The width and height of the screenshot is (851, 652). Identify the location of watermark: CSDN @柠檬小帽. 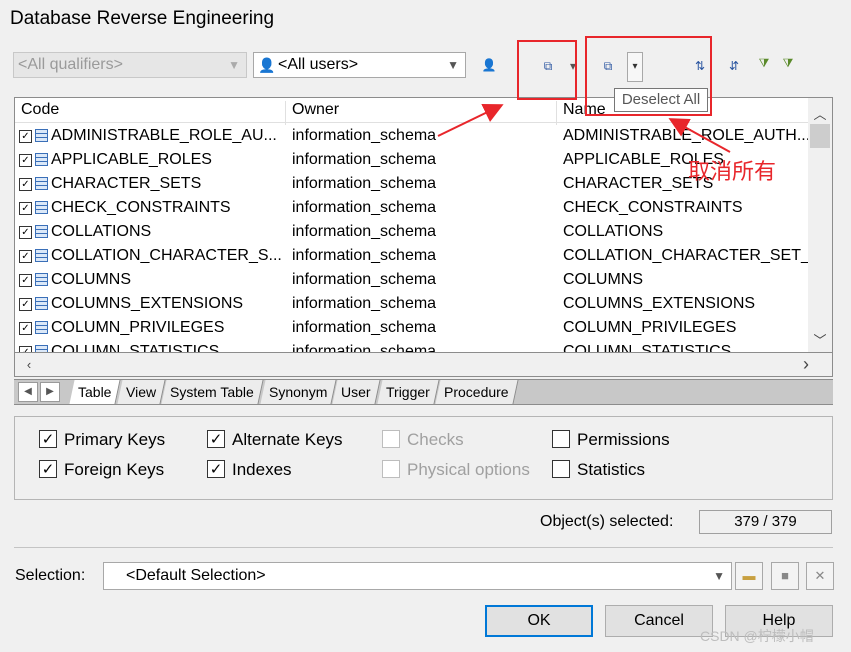
(757, 636).